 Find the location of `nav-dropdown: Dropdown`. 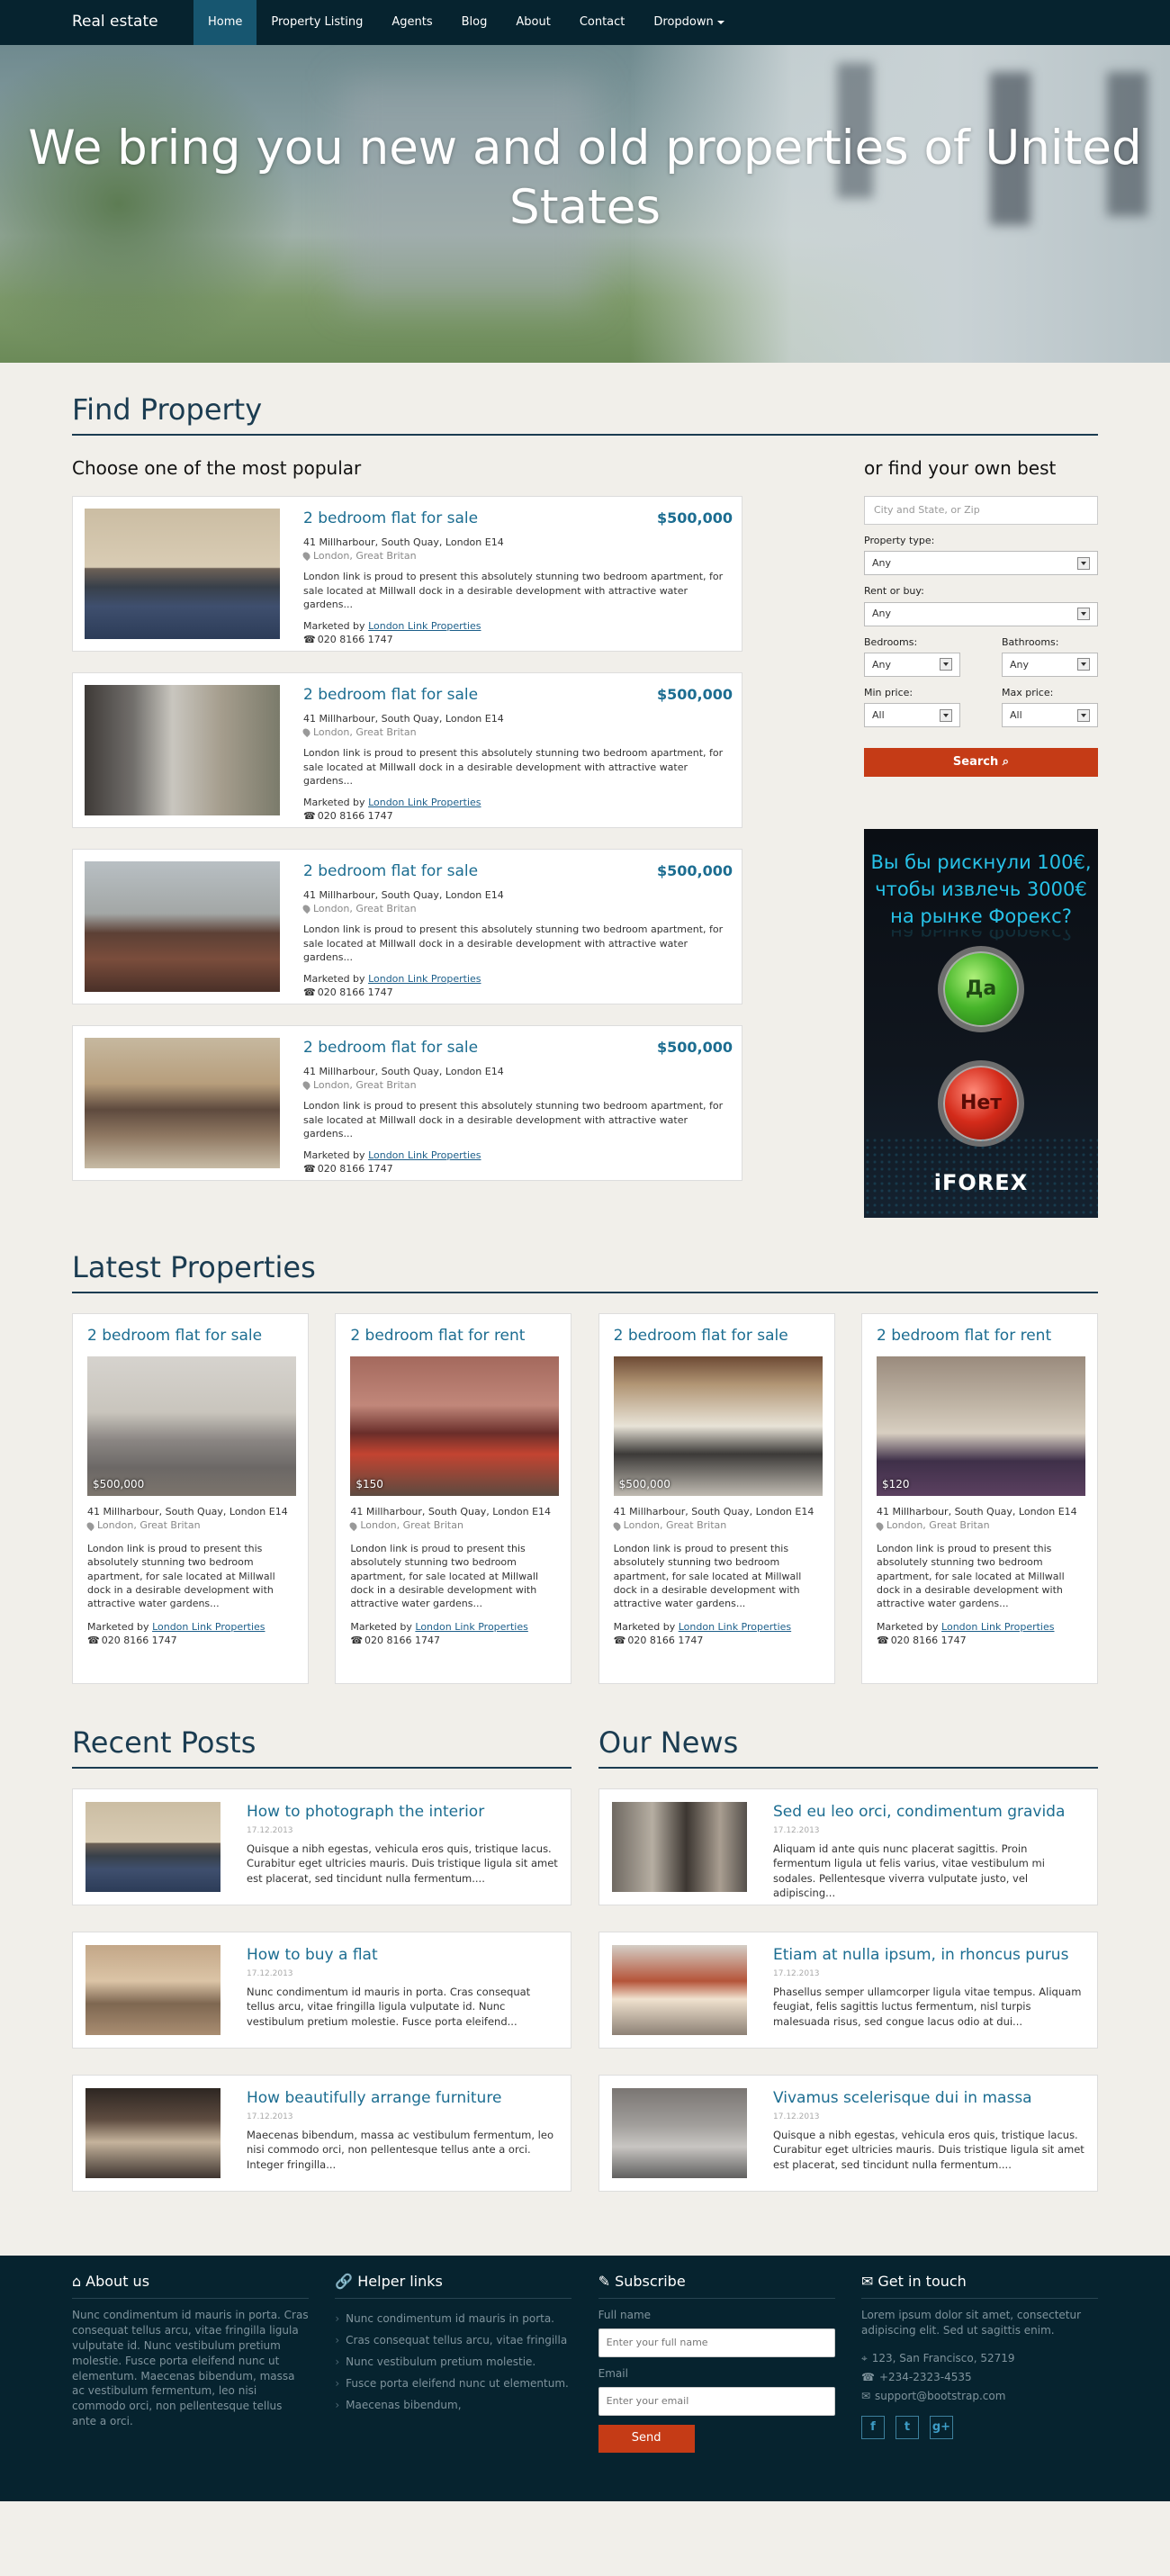

nav-dropdown: Dropdown is located at coordinates (688, 22).